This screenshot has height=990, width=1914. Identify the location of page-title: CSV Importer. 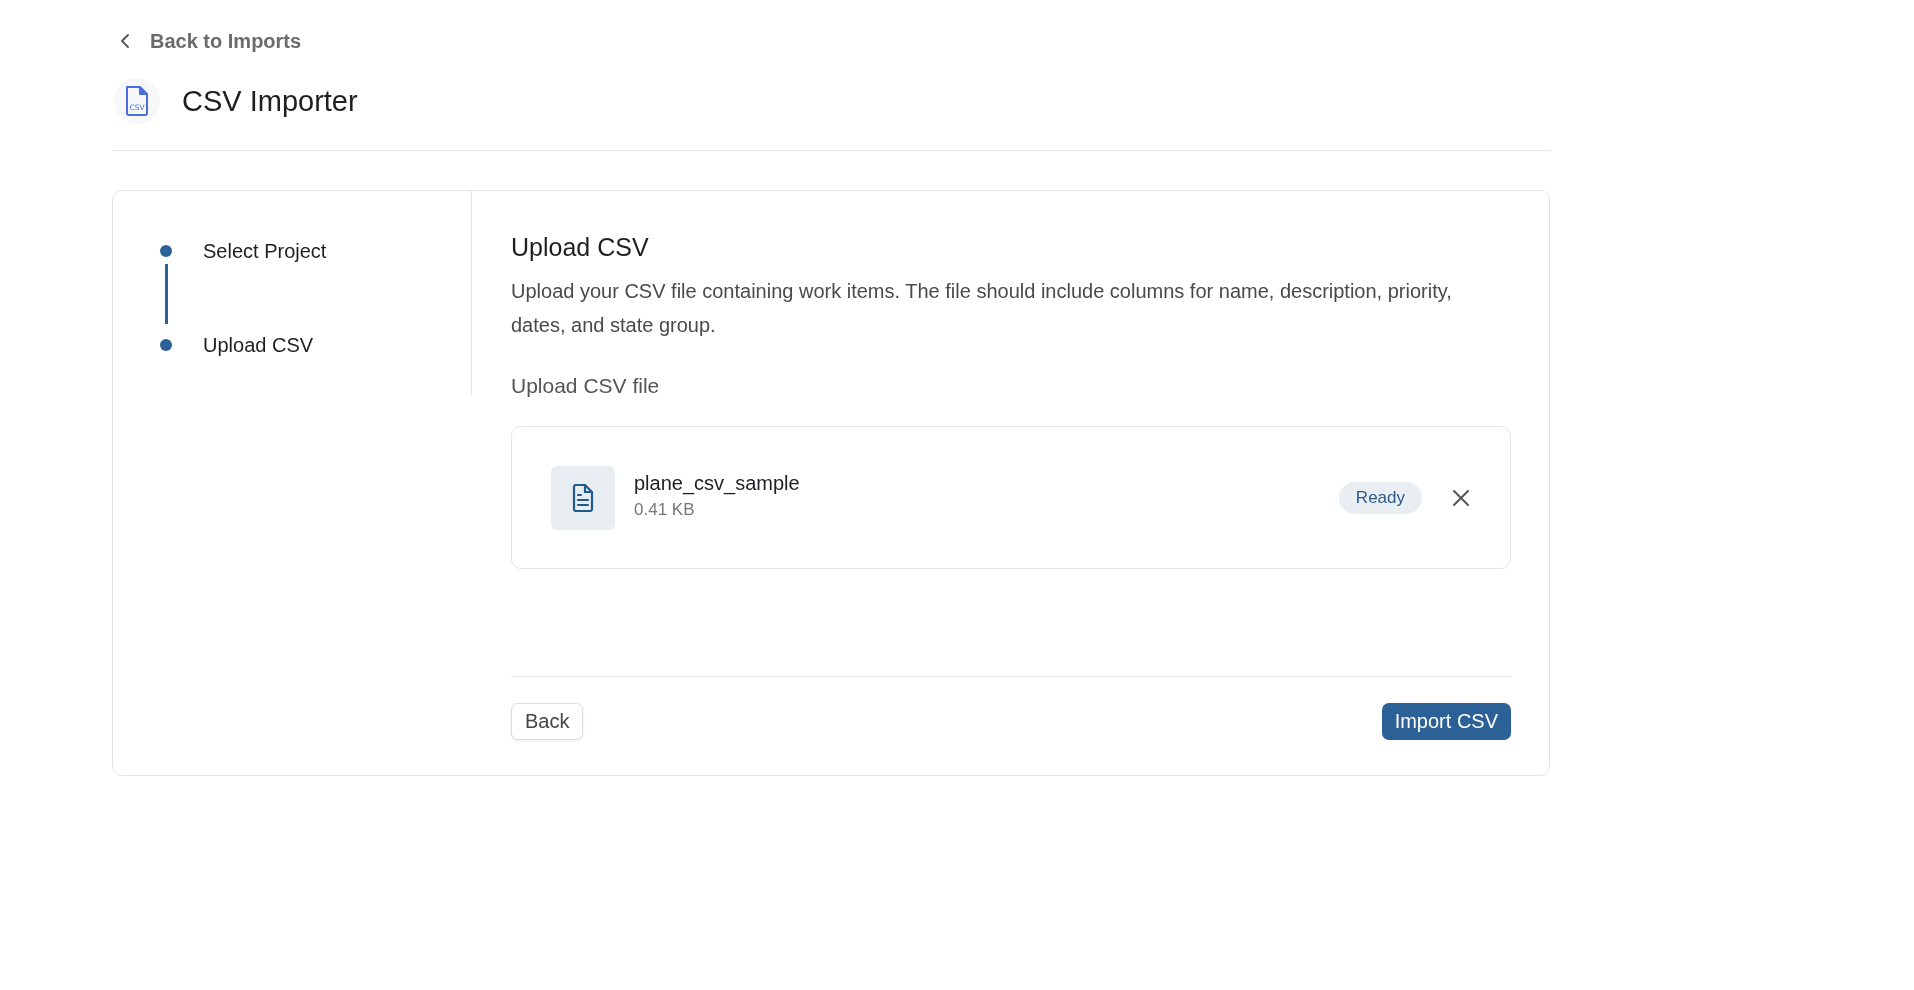
(270, 101).